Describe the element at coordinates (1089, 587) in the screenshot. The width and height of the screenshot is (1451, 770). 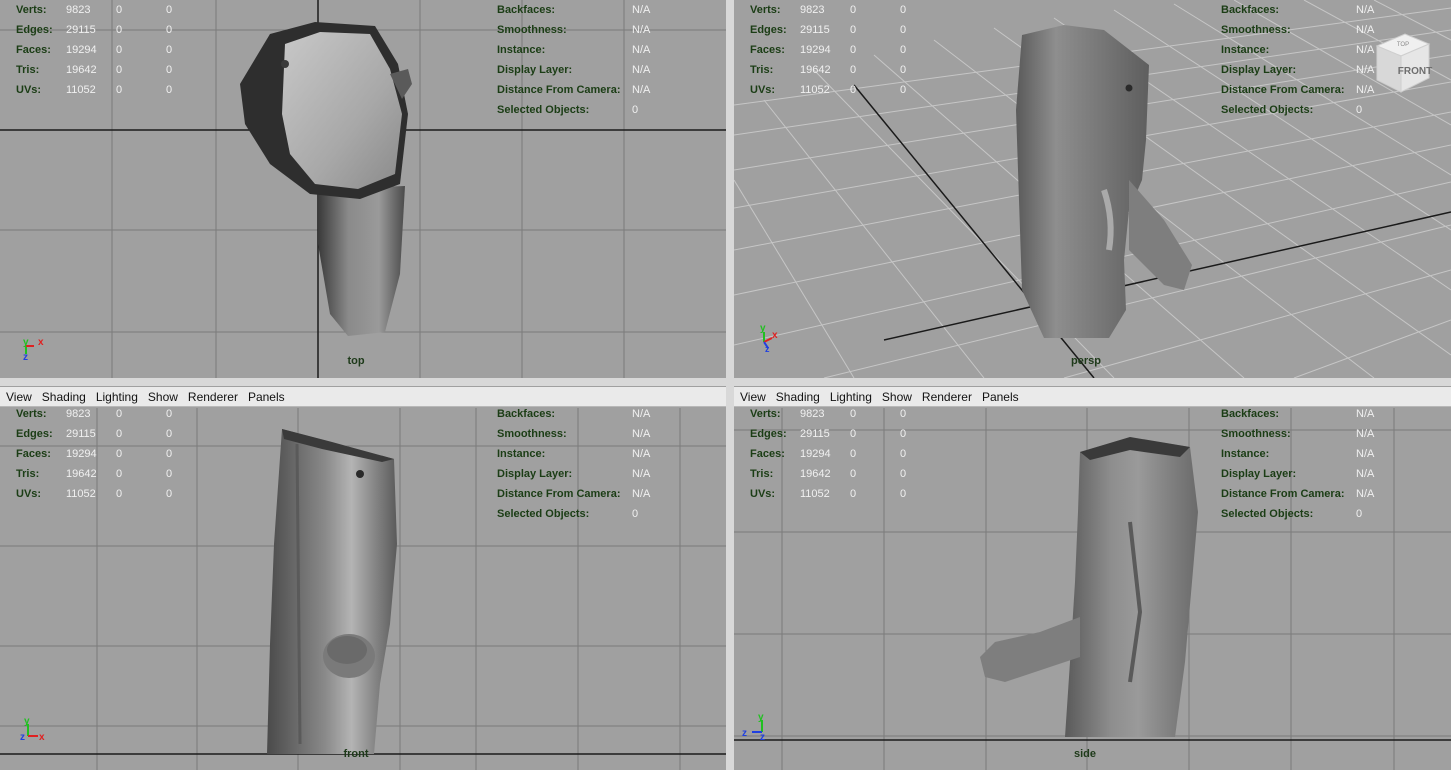
I see `stump-model-side` at that location.